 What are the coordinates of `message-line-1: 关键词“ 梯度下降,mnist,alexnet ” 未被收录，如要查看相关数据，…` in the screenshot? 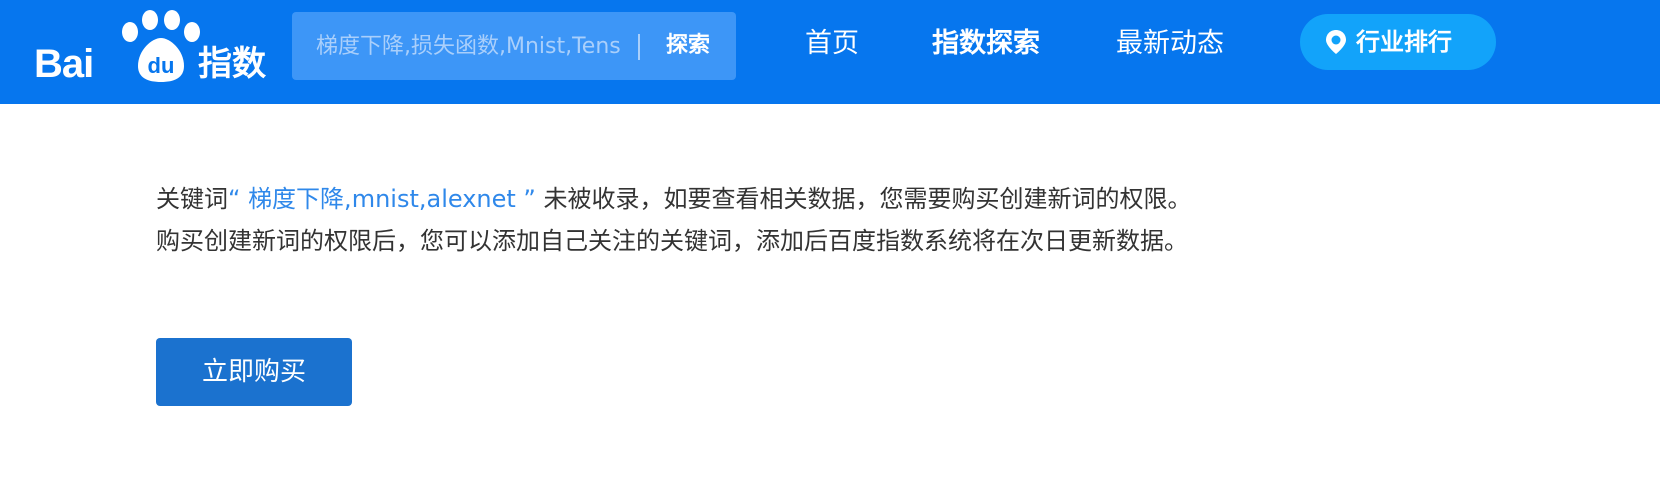 It's located at (856, 199).